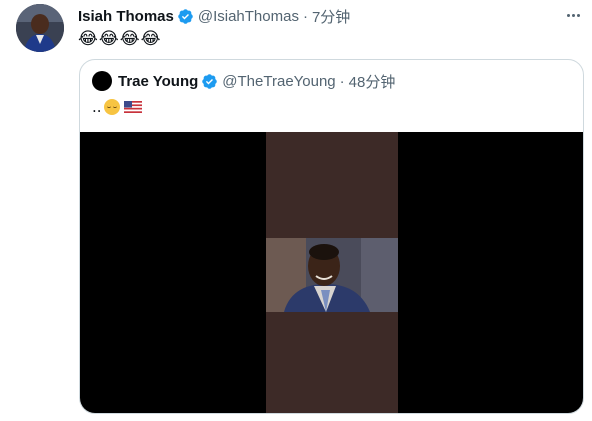 The height and width of the screenshot is (421, 592). What do you see at coordinates (158, 81) in the screenshot?
I see `quoted-author-name: Trae Young` at bounding box center [158, 81].